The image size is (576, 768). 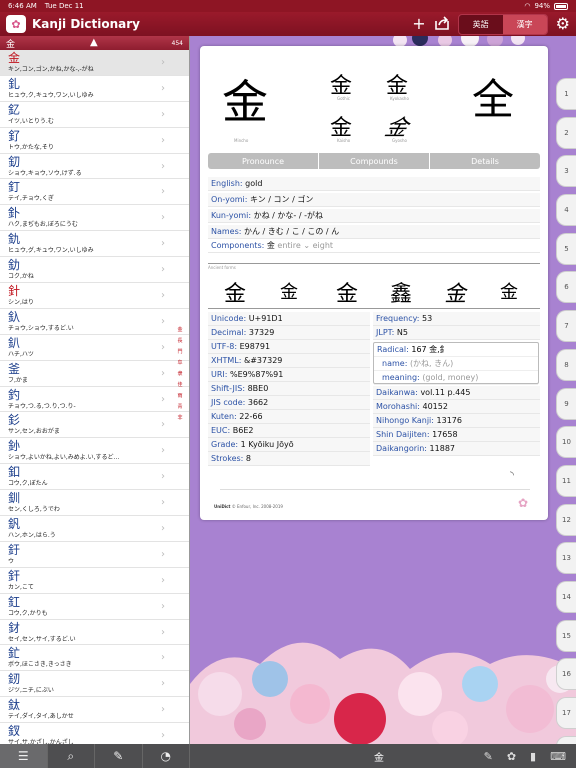 What do you see at coordinates (94, 733) in the screenshot?
I see `list-item: 釵サイ,サ,かざし,かんざし ›` at bounding box center [94, 733].